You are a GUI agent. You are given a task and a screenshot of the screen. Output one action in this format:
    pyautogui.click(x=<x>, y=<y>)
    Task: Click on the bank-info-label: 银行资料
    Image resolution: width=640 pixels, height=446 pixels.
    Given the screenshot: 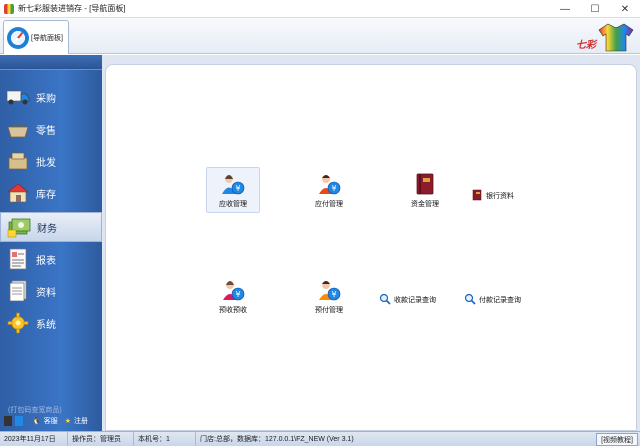 What is the action you would take?
    pyautogui.click(x=500, y=196)
    